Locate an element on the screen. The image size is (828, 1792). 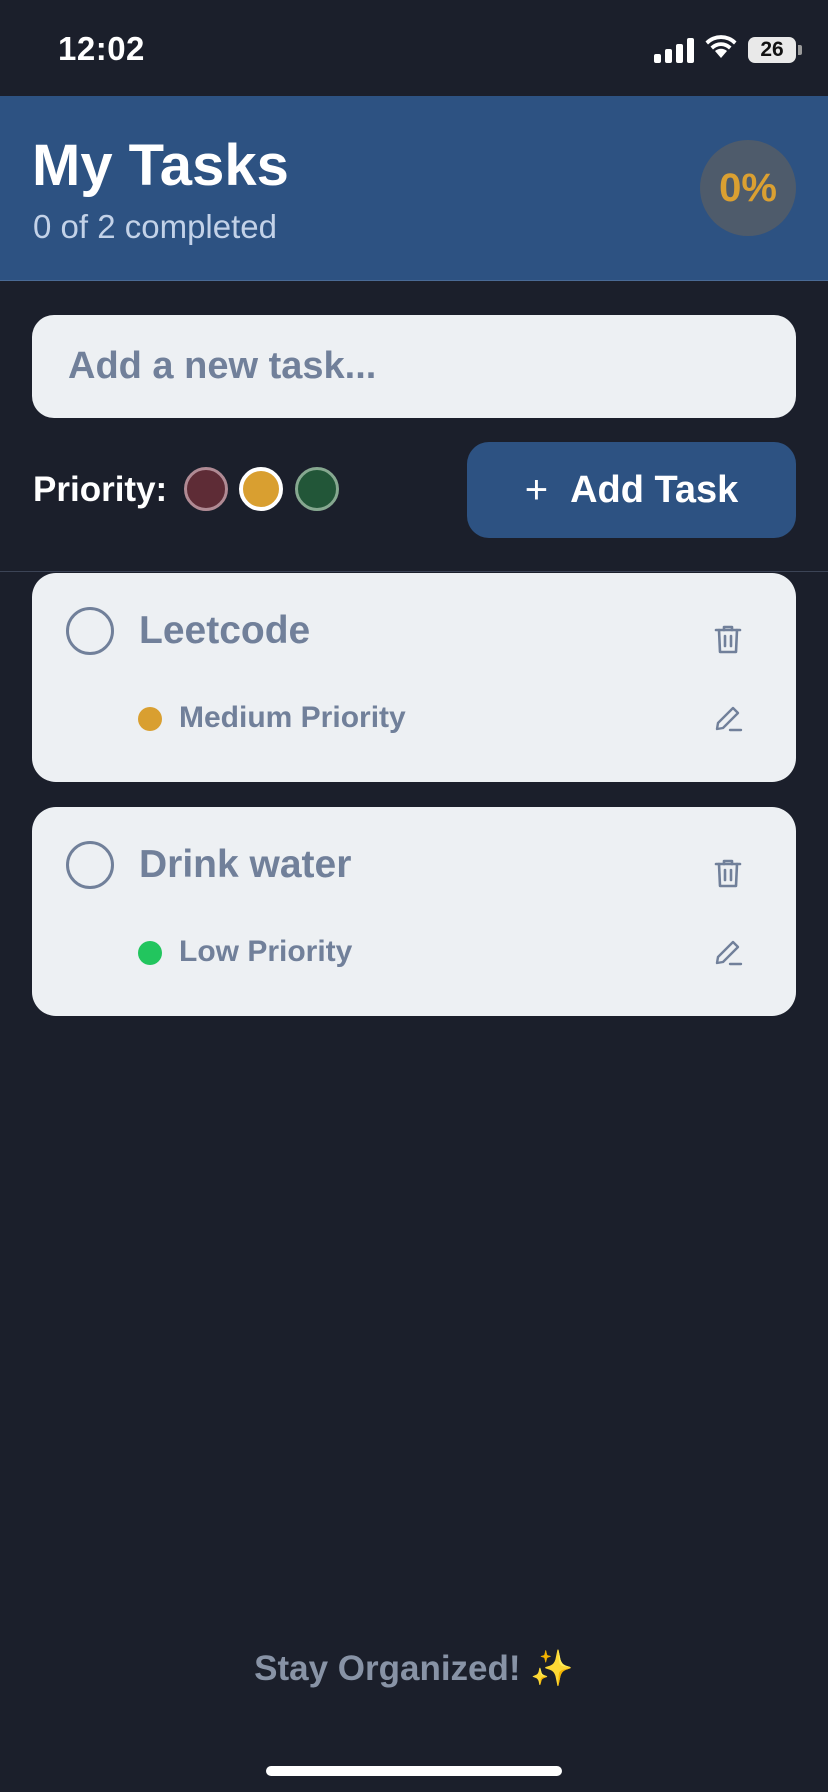
add-task-label: Add Task is located at coordinates (654, 489).